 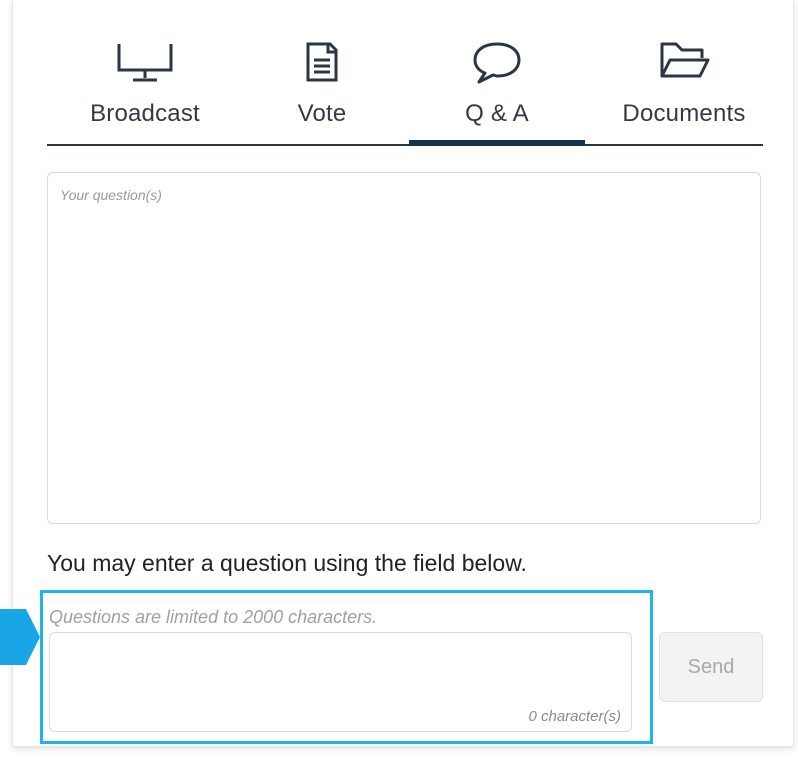 What do you see at coordinates (20, 637) in the screenshot?
I see `pointer-arrow-icon` at bounding box center [20, 637].